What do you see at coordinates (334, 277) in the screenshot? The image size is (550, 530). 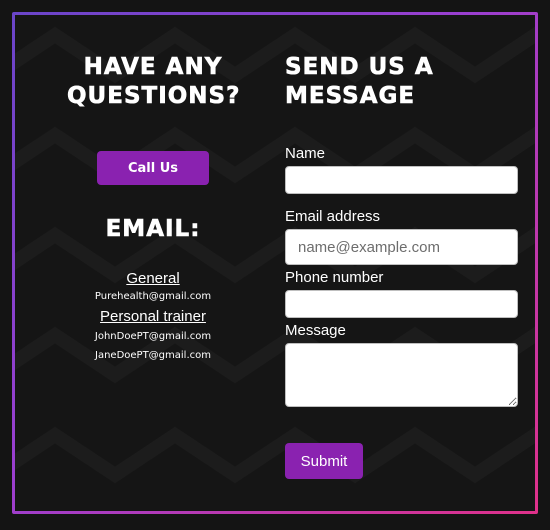 I see `phone-label: Phone number` at bounding box center [334, 277].